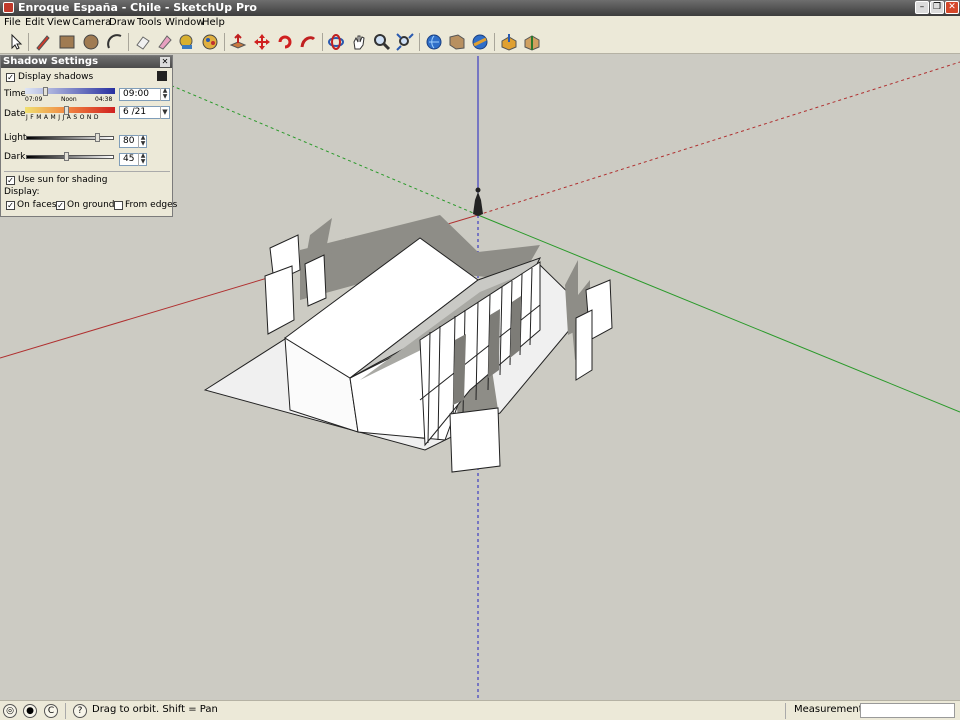  What do you see at coordinates (143, 42) in the screenshot?
I see `eraser-icon` at bounding box center [143, 42].